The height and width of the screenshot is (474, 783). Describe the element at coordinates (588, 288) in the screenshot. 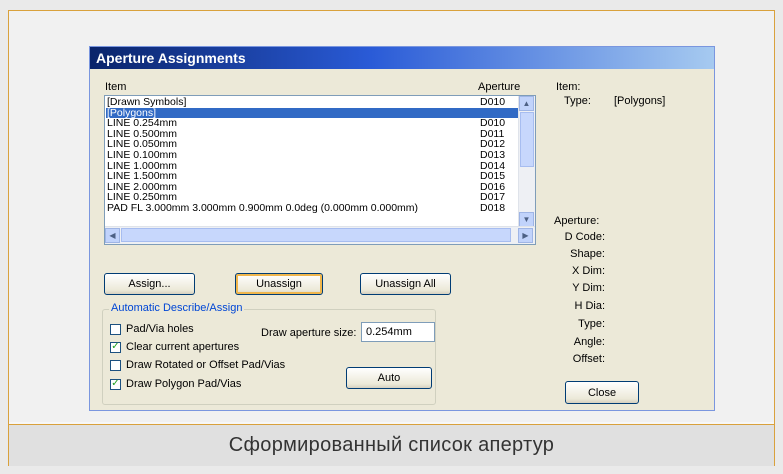

I see `aperture-ydim-label: Y Dim:` at that location.